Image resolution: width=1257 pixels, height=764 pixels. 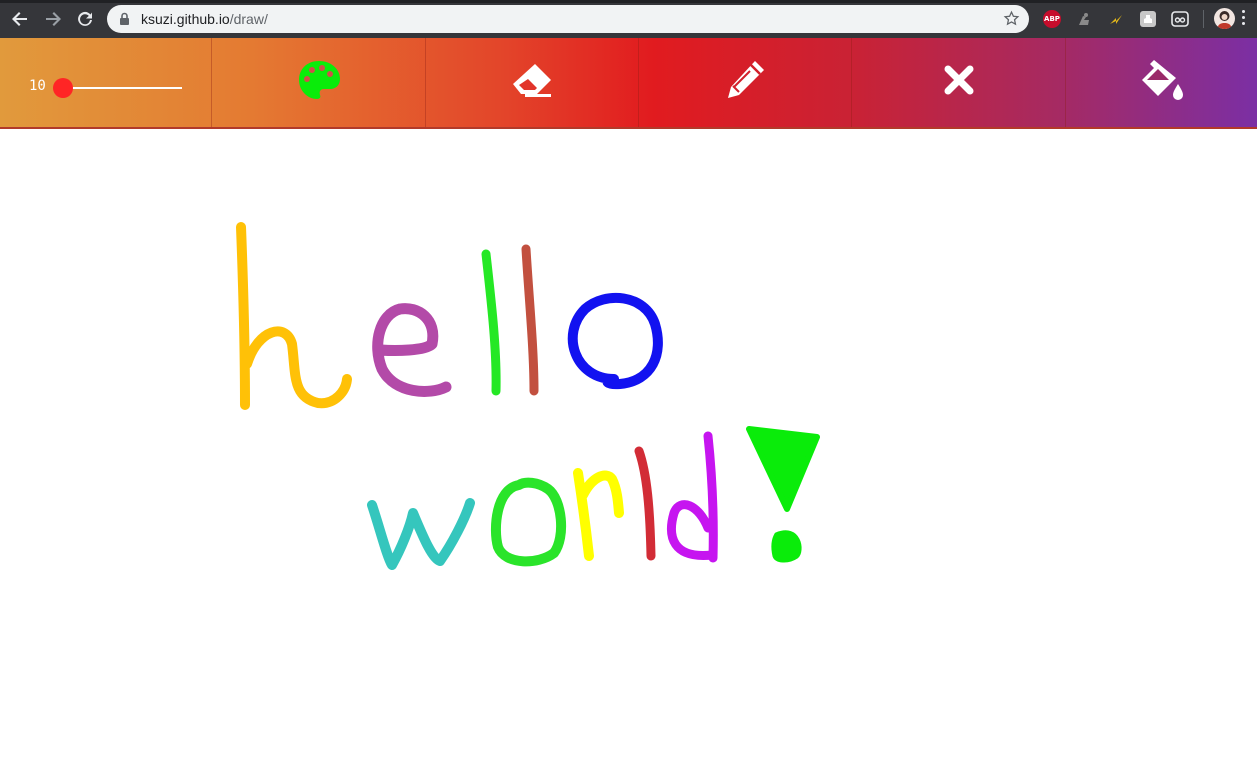 I want to click on fill-button, so click(x=1161, y=82).